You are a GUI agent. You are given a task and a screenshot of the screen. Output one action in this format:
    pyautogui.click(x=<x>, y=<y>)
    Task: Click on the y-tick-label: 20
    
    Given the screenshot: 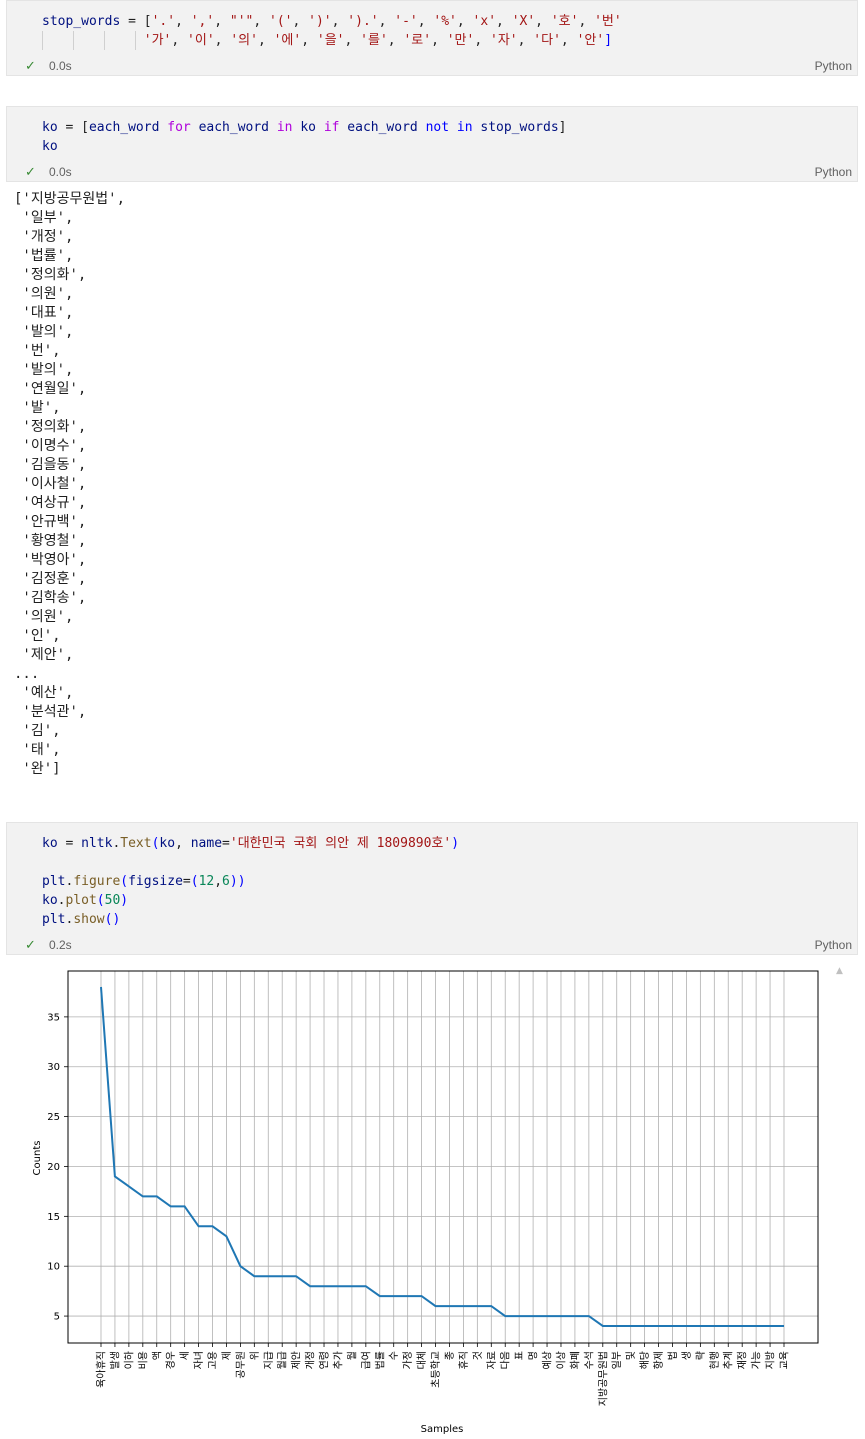 What is the action you would take?
    pyautogui.click(x=53, y=1167)
    